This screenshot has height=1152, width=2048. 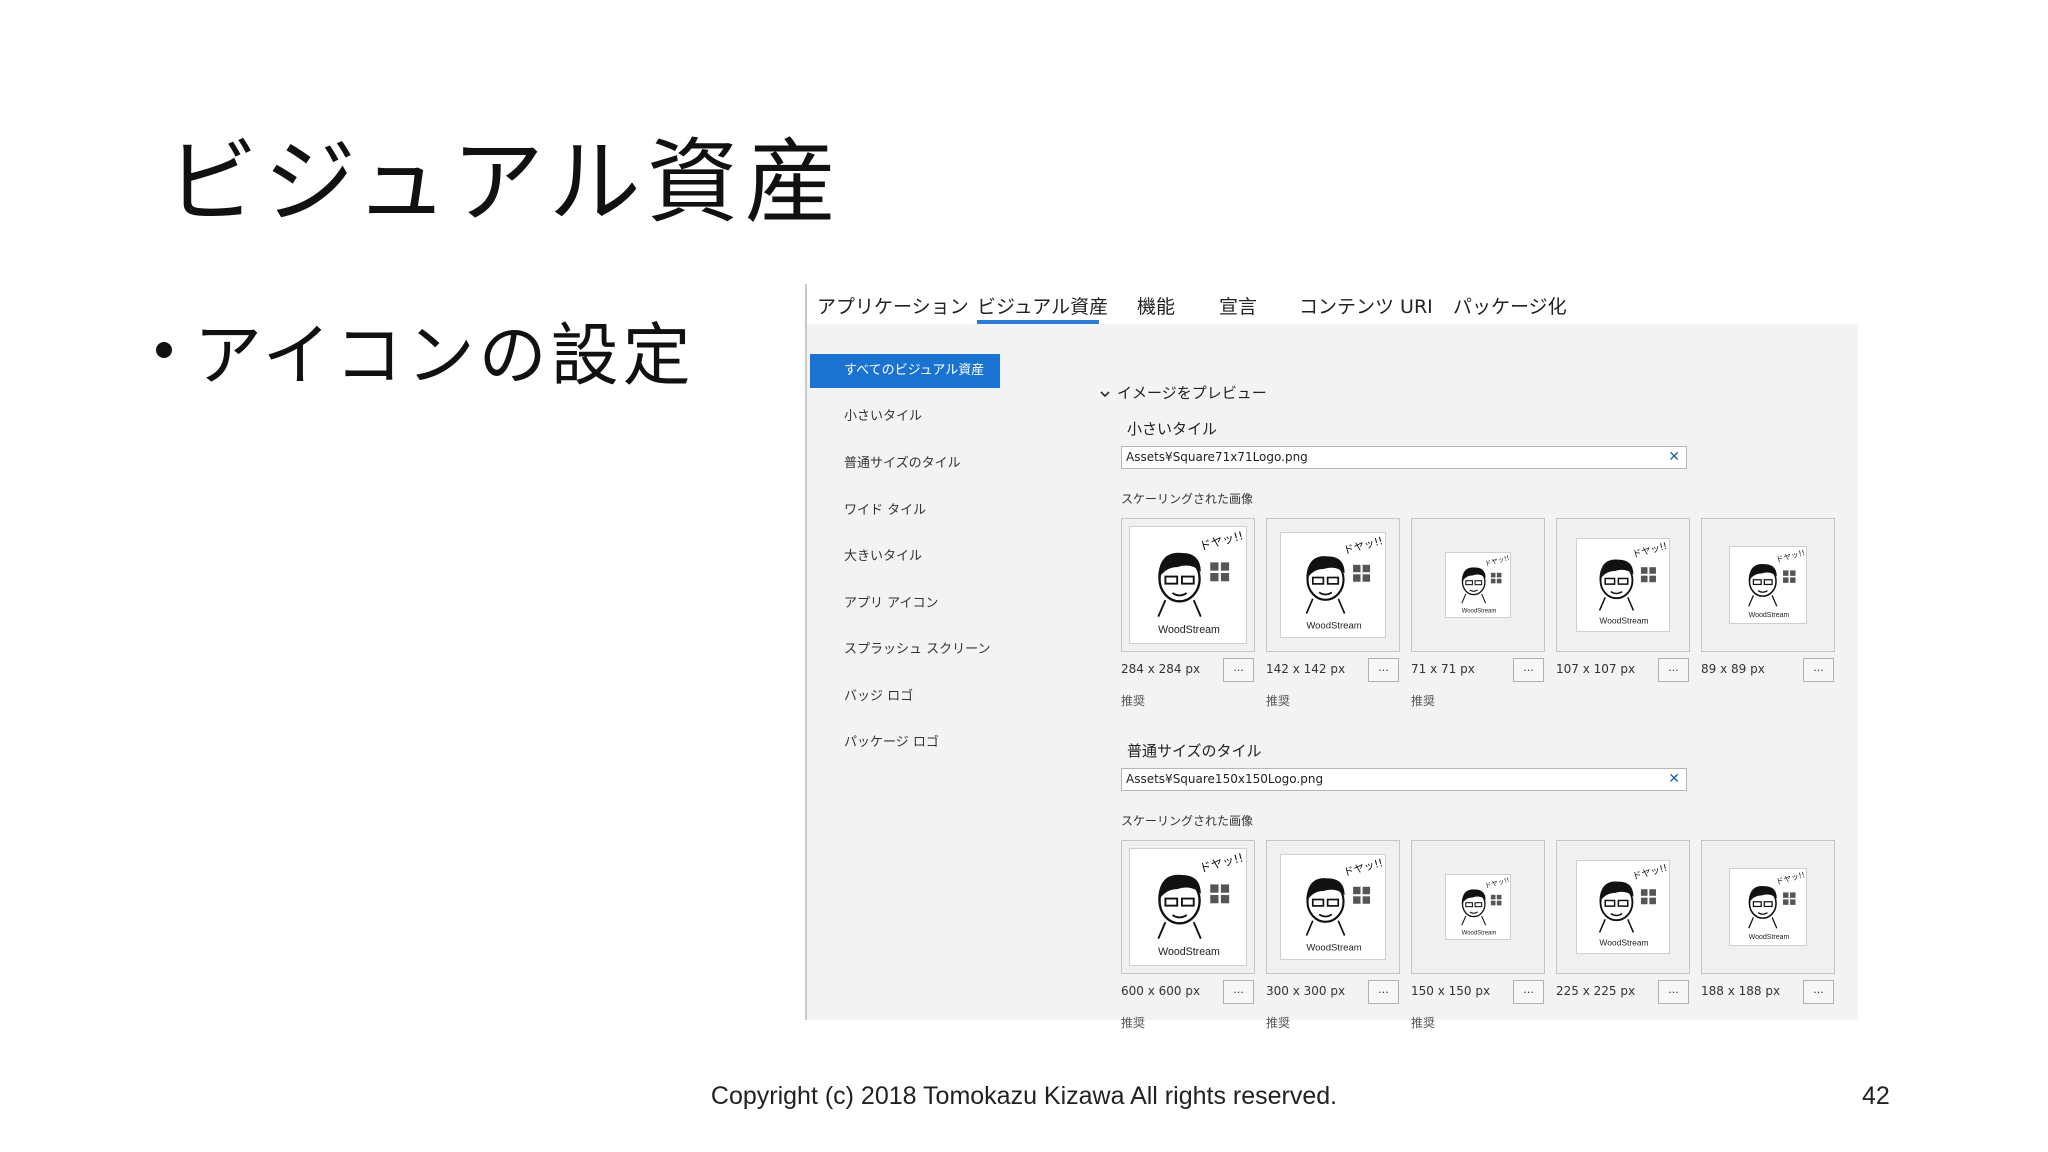 What do you see at coordinates (1238, 305) in the screenshot?
I see `tab-declarations: 宣言` at bounding box center [1238, 305].